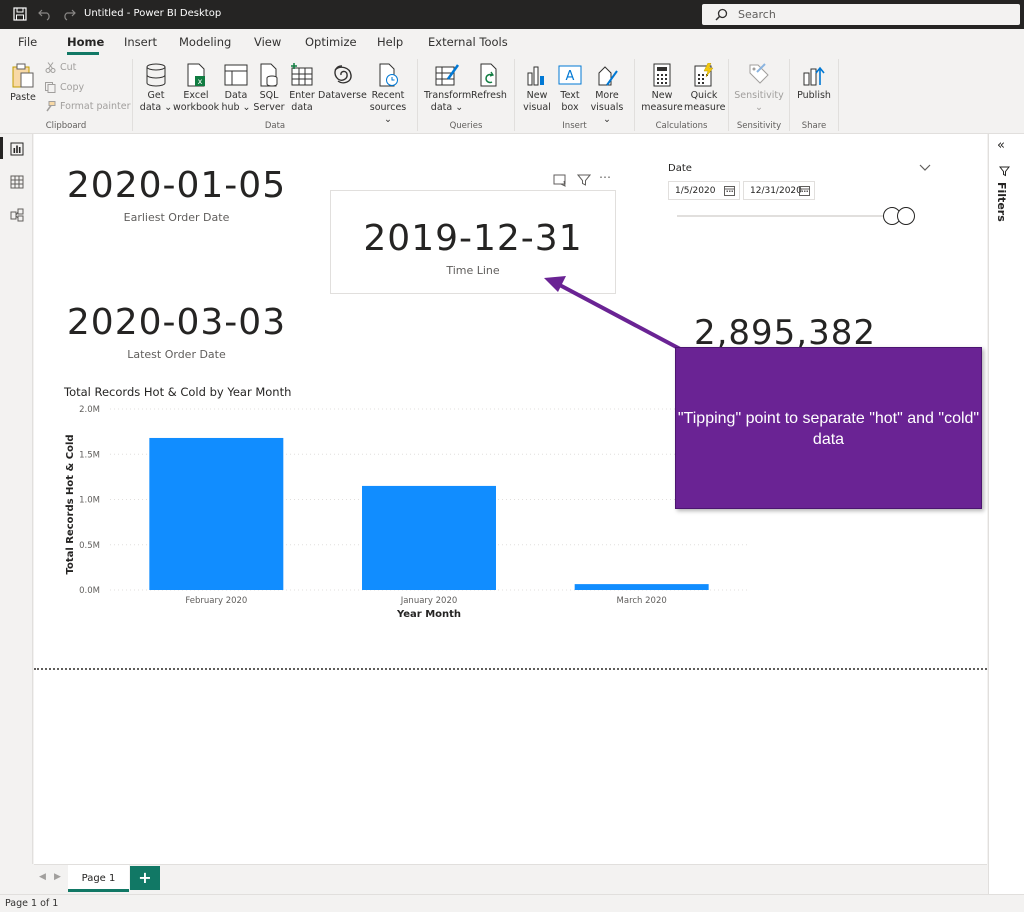 The height and width of the screenshot is (912, 1024). Describe the element at coordinates (704, 75) in the screenshot. I see `quick-measure-icon` at that location.